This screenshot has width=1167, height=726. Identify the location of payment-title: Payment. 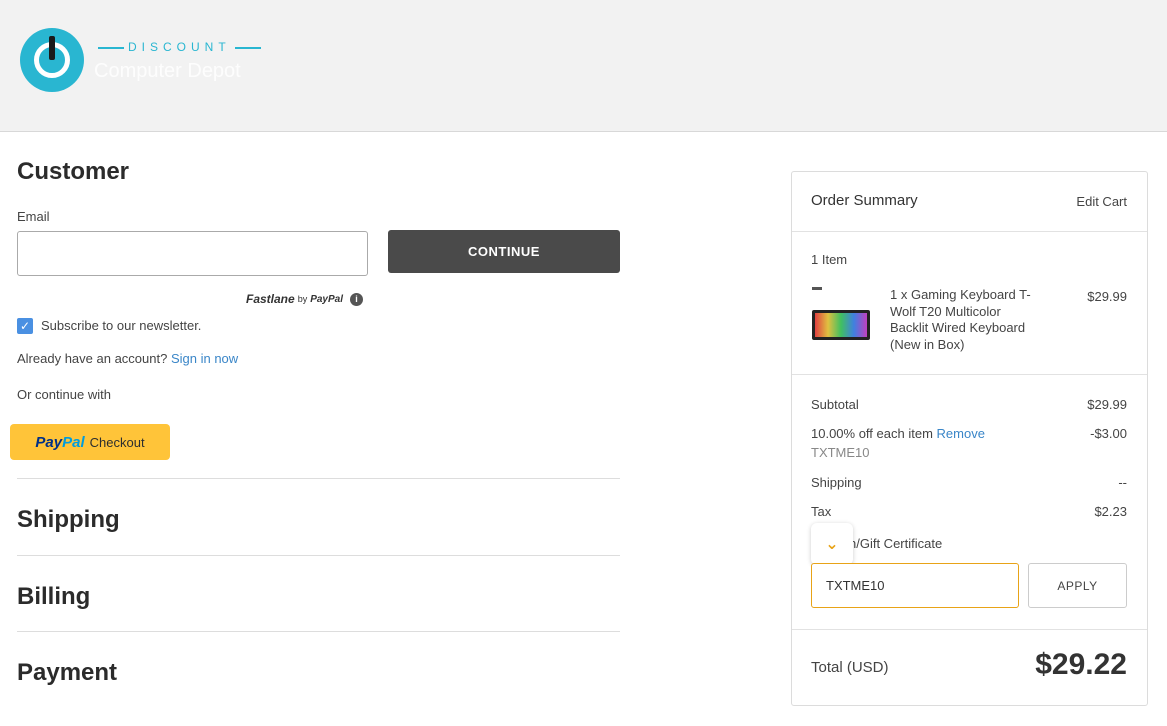
(67, 673).